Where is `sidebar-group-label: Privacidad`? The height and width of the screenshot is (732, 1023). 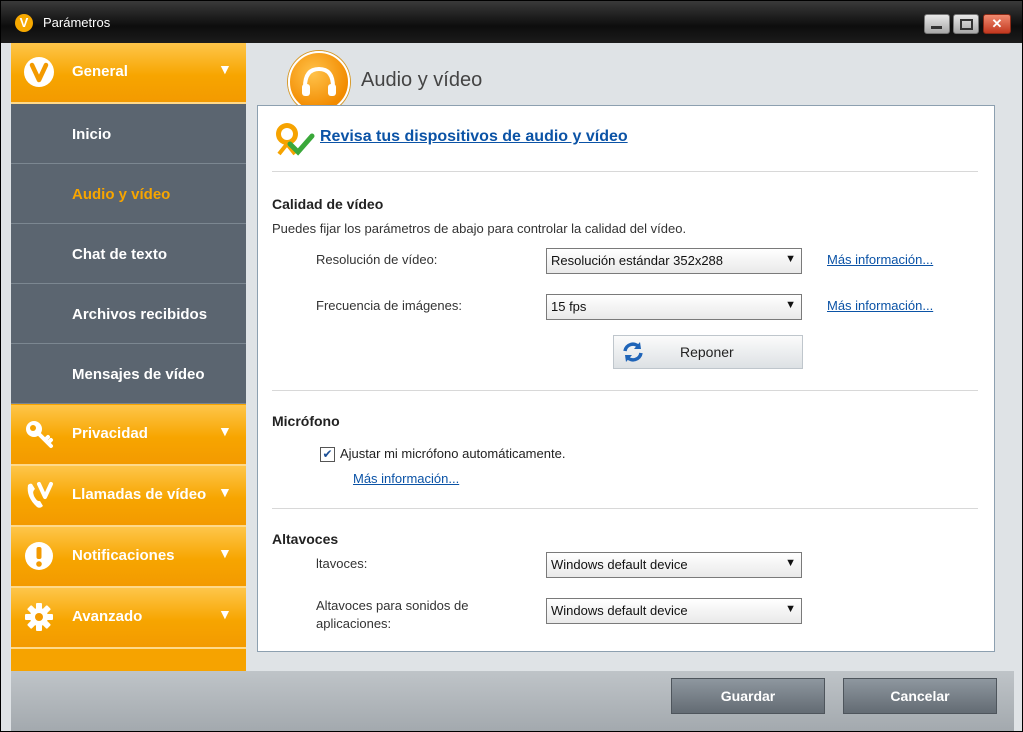
sidebar-group-label: Privacidad is located at coordinates (110, 433).